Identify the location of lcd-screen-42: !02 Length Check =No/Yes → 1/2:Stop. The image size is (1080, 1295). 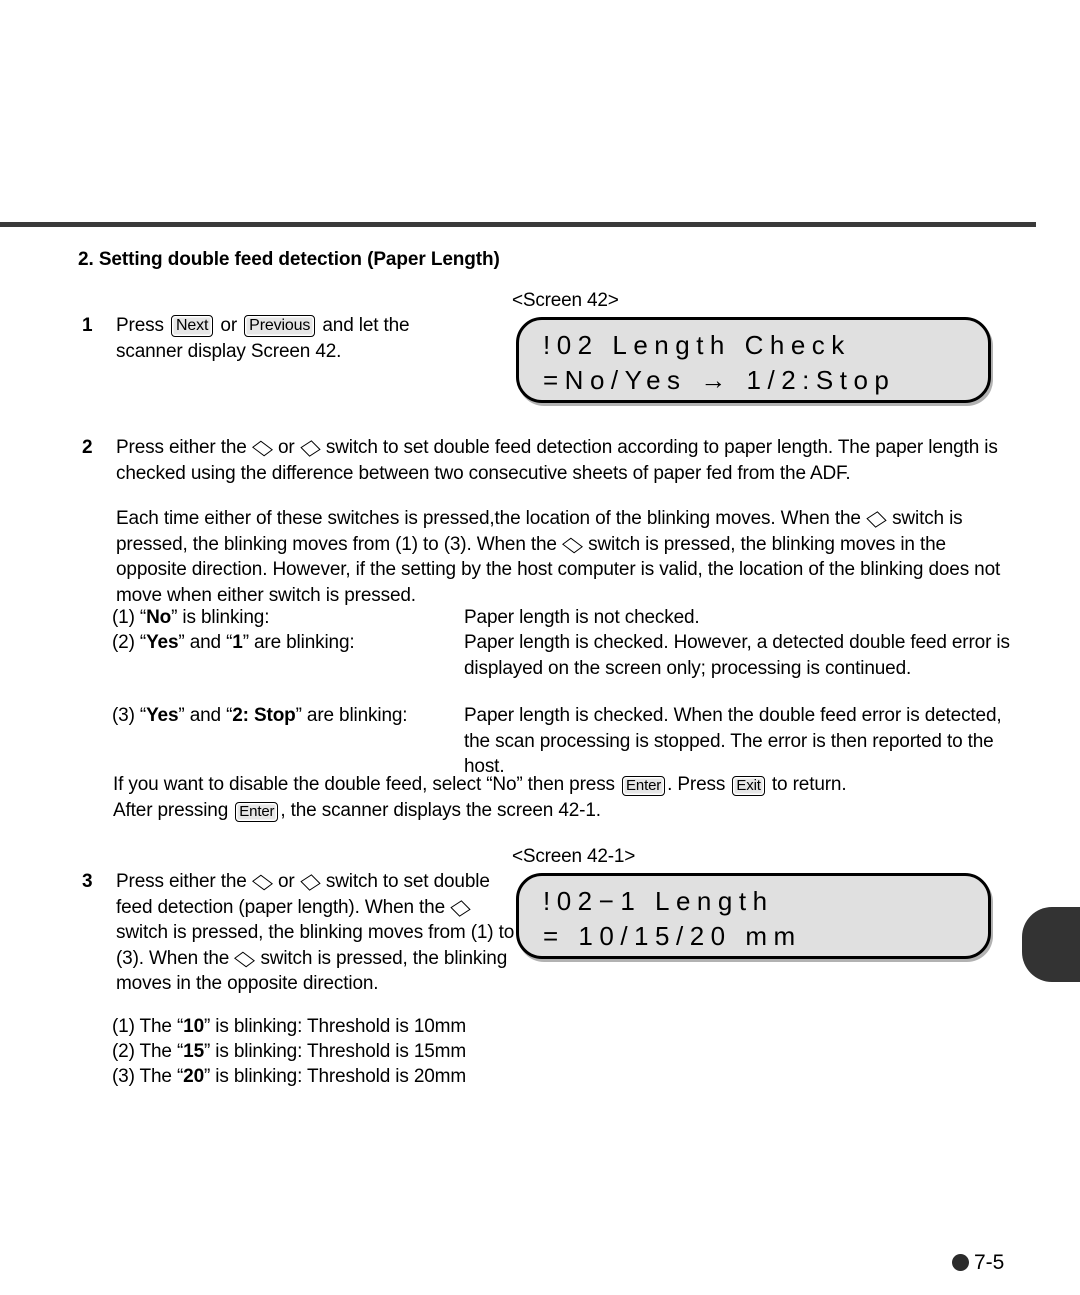
(753, 360).